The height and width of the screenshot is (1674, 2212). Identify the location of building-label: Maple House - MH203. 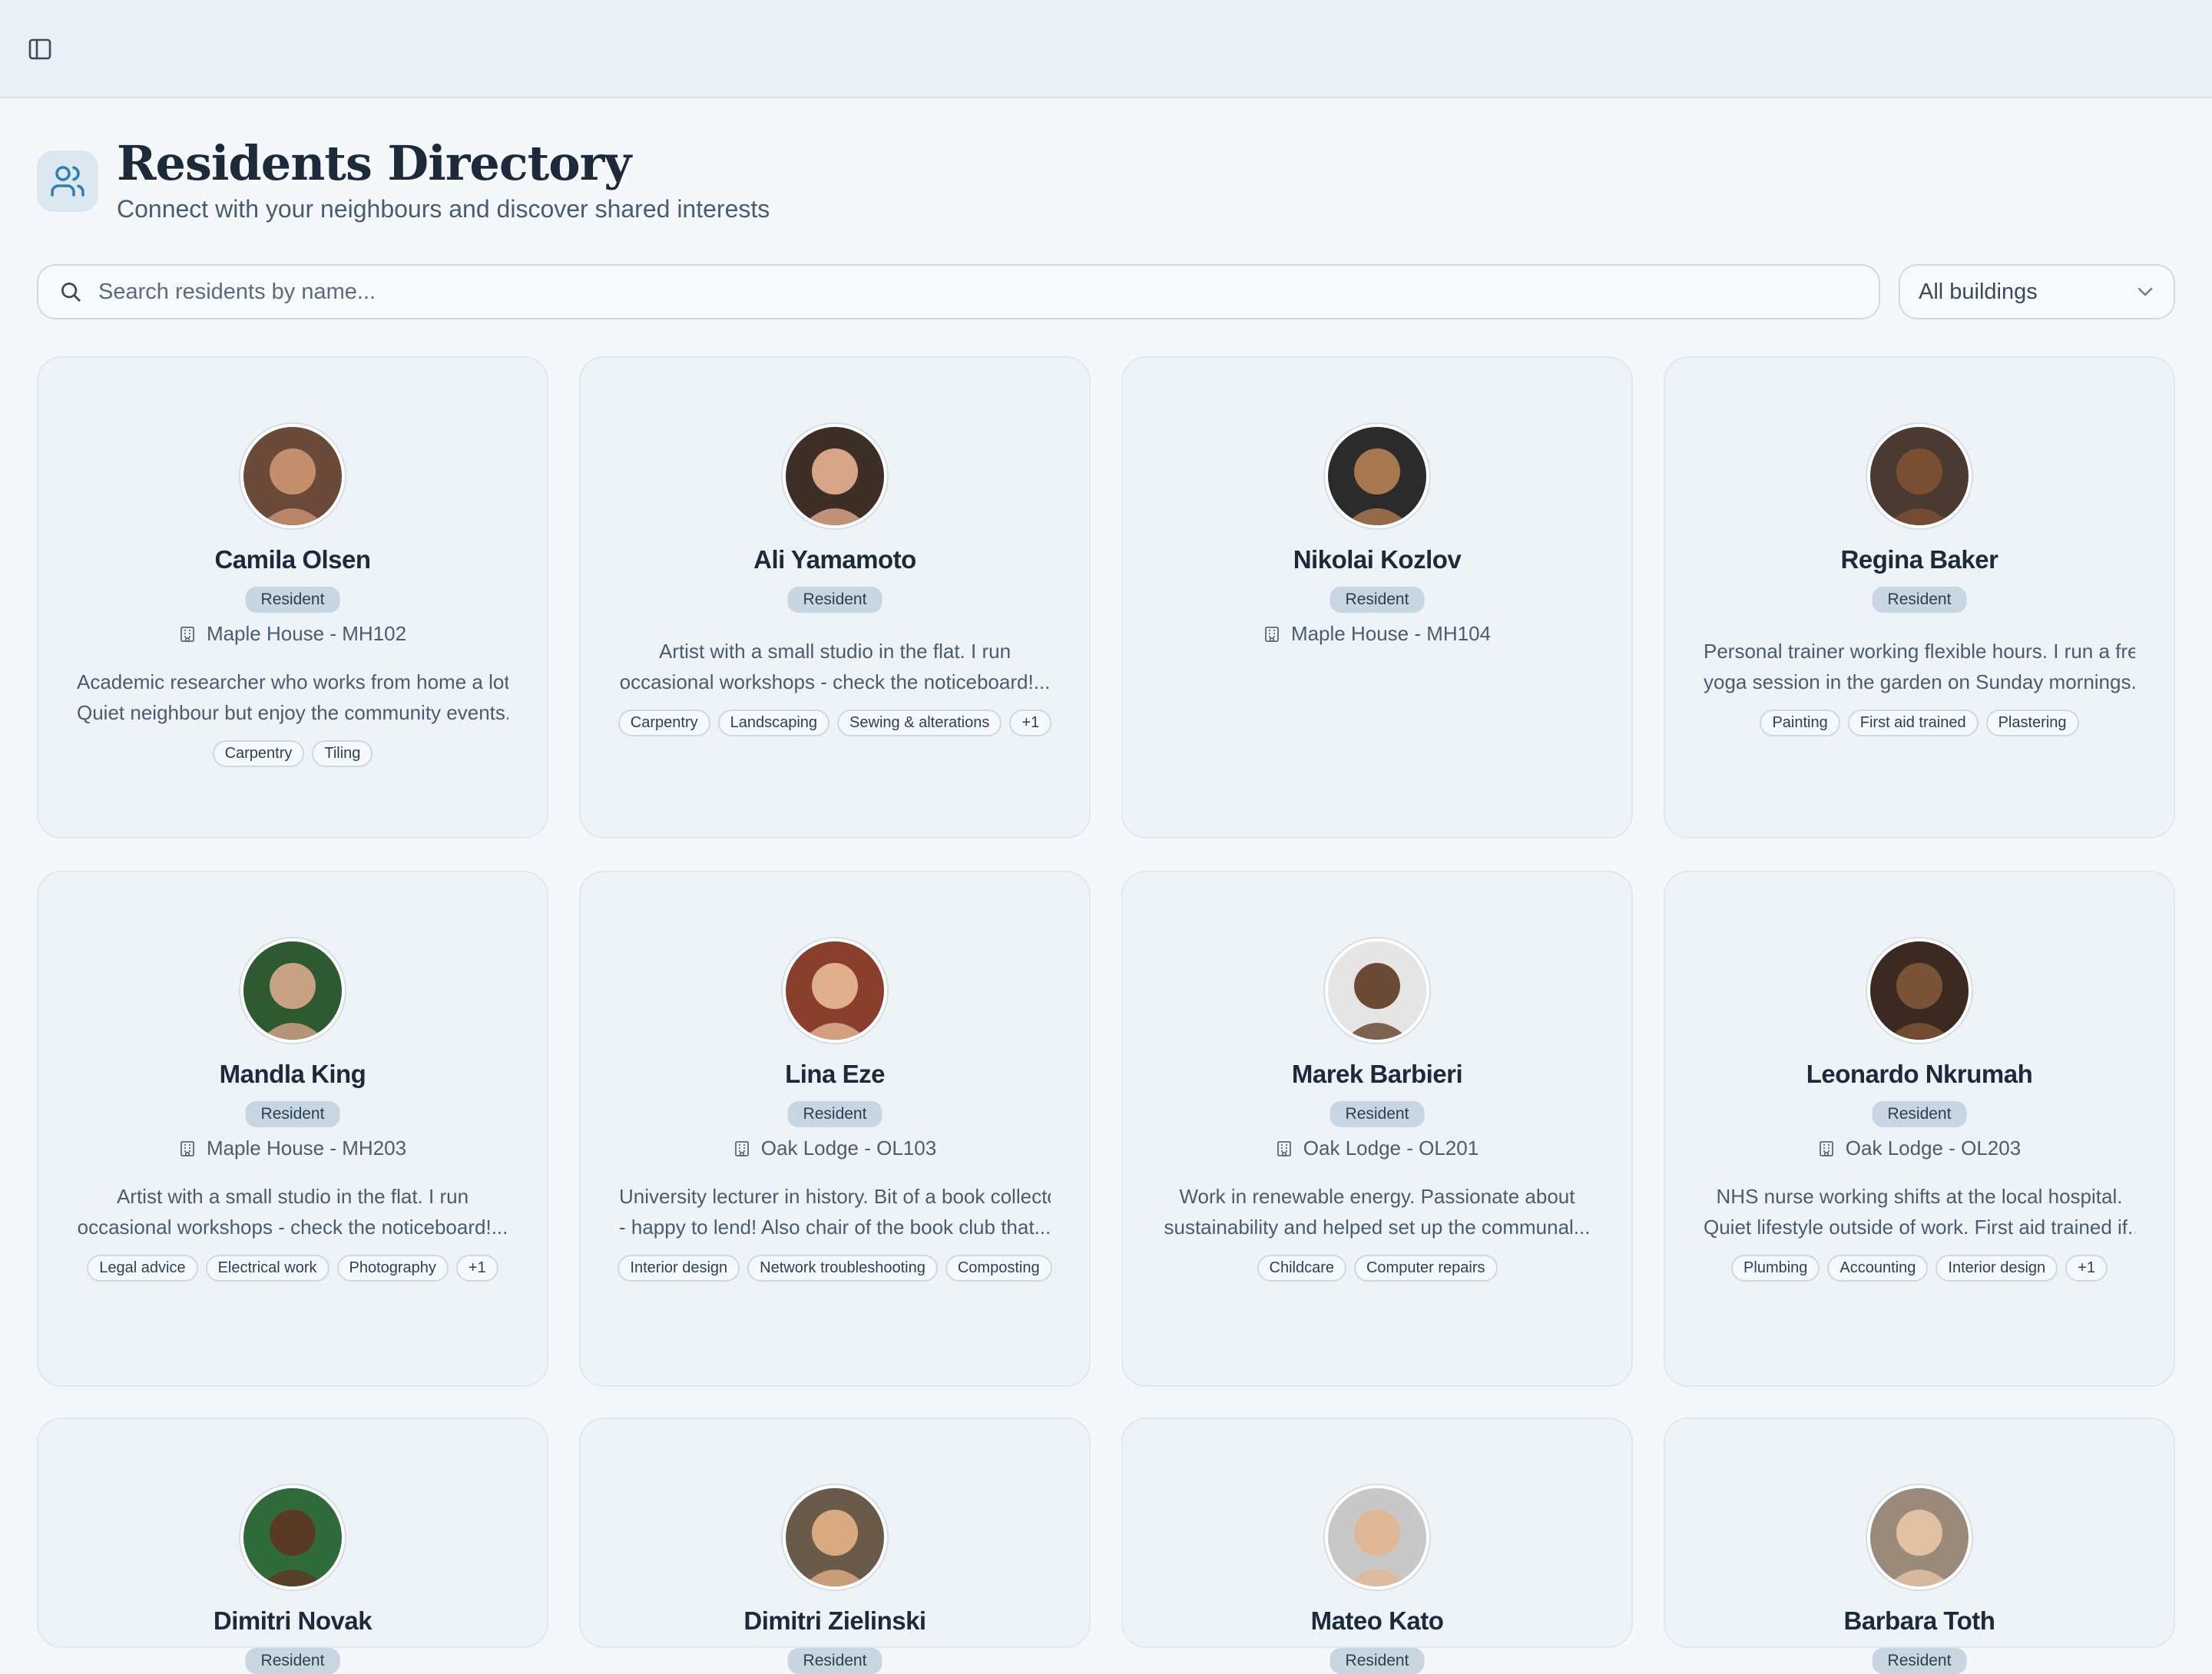
(306, 1148).